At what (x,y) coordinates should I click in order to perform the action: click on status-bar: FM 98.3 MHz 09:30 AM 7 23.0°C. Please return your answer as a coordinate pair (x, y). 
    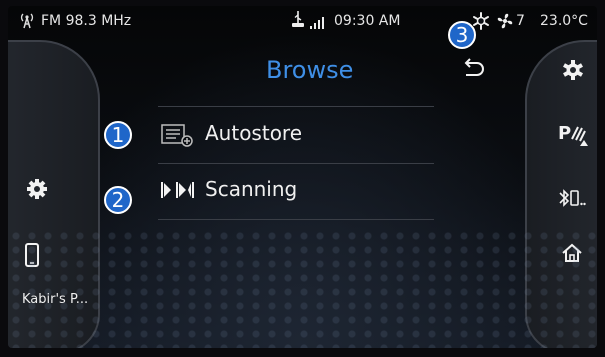
    Looking at the image, I should click on (302, 21).